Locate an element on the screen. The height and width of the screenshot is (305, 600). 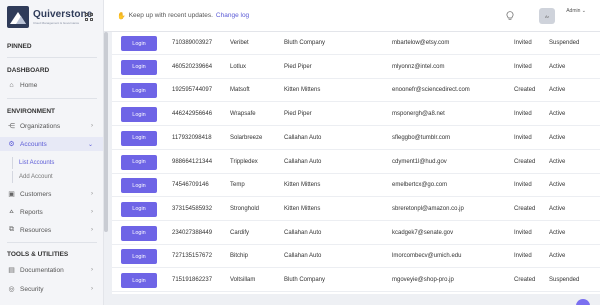
email-address: mbartelow@etsy.com is located at coordinates (421, 43).